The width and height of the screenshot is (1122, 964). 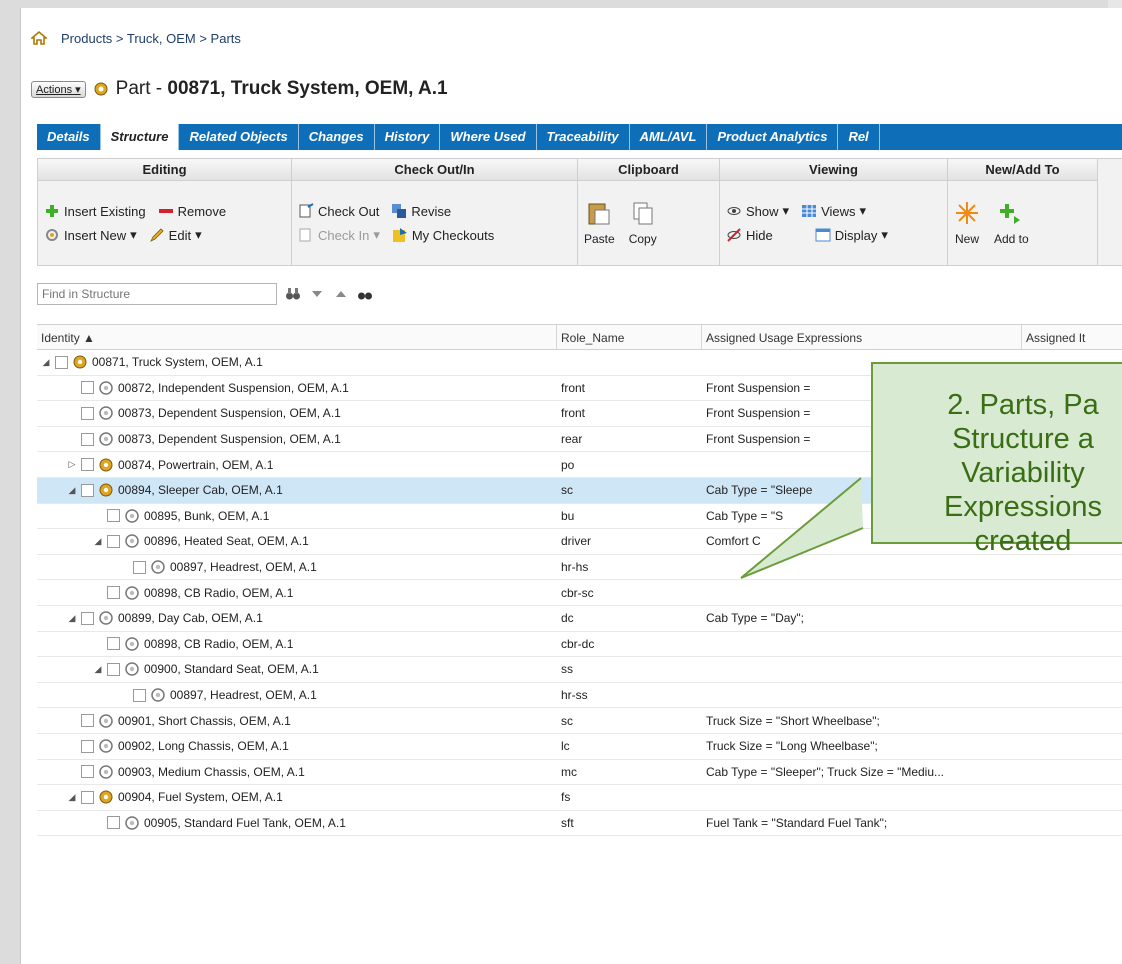 I want to click on tab-history: History, so click(x=408, y=137).